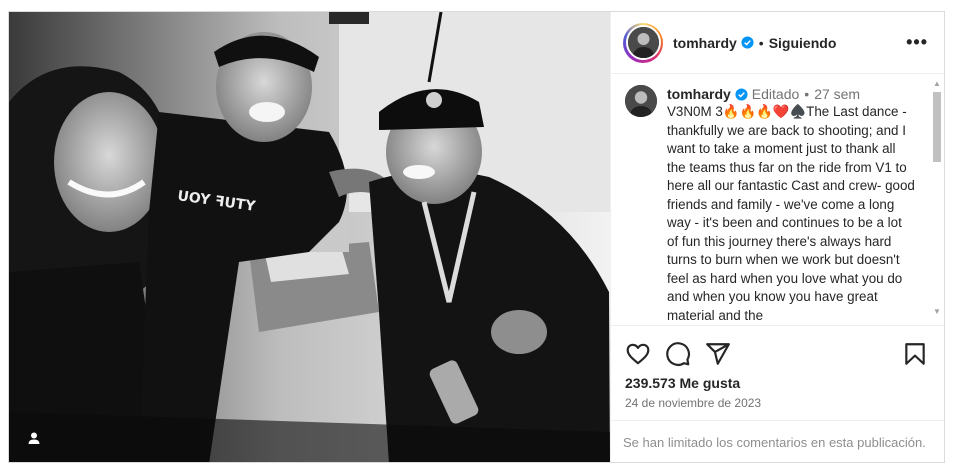 The width and height of the screenshot is (958, 475). What do you see at coordinates (803, 43) in the screenshot?
I see `following-button: Siguiendo` at bounding box center [803, 43].